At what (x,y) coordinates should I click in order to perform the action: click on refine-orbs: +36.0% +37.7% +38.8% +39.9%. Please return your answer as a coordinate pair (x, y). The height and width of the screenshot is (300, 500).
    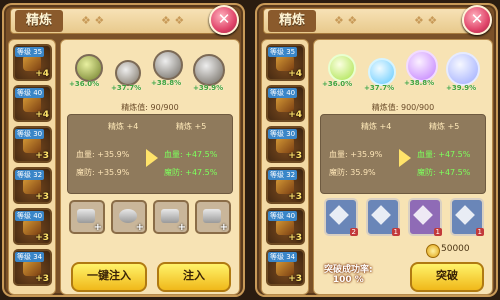
    Looking at the image, I should click on (403, 73).